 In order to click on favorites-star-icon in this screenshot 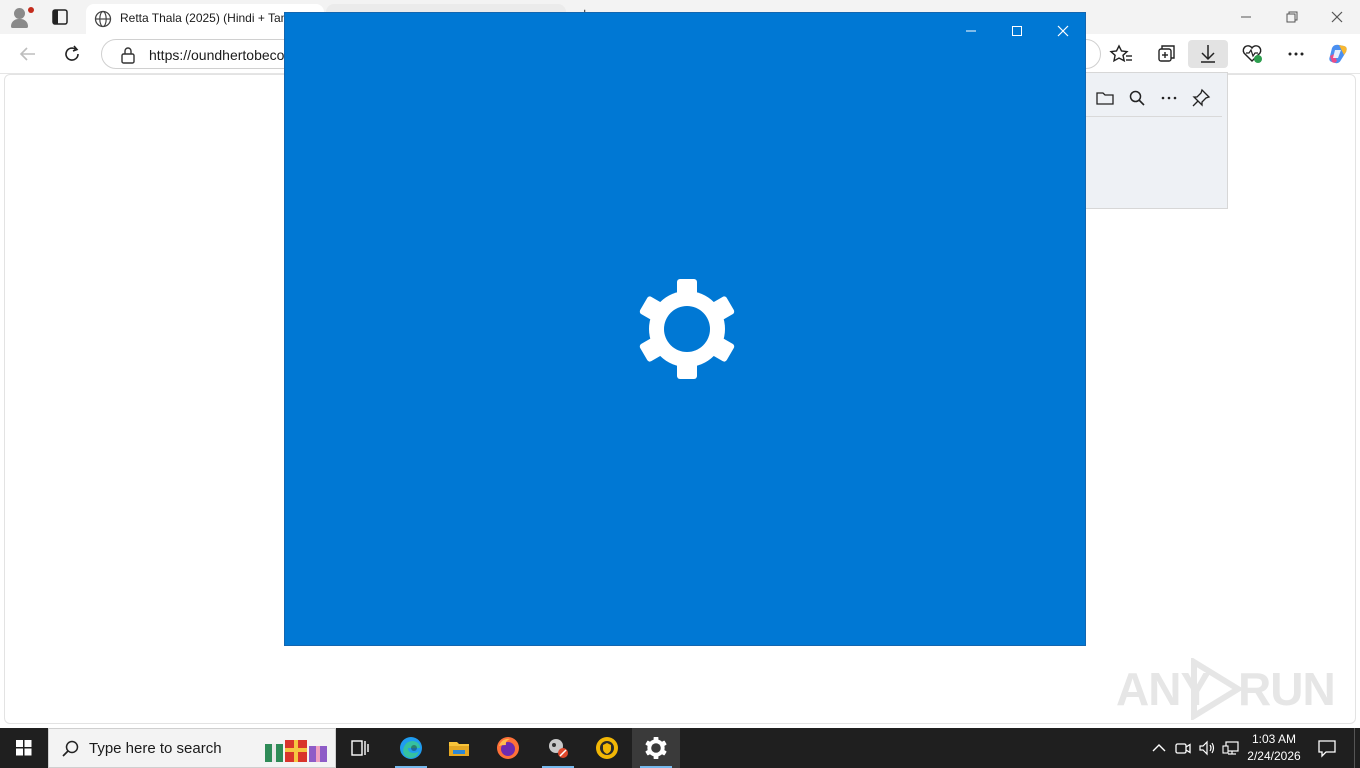, I will do `click(1121, 54)`.